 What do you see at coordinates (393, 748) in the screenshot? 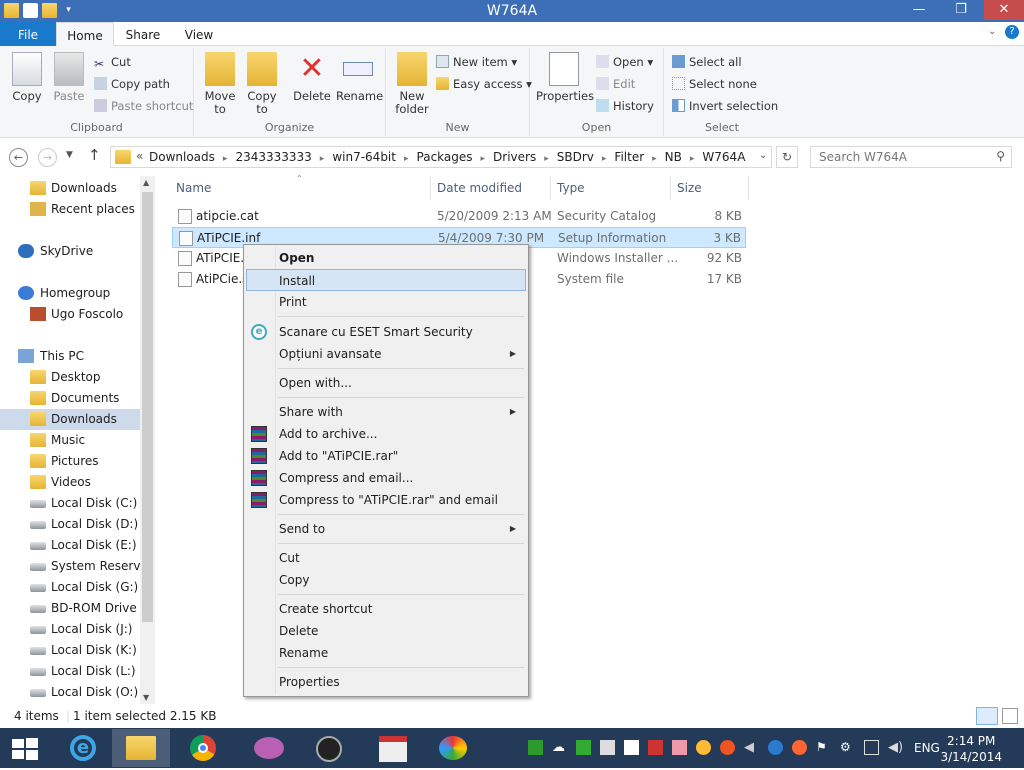
I see `calendar-app-button` at bounding box center [393, 748].